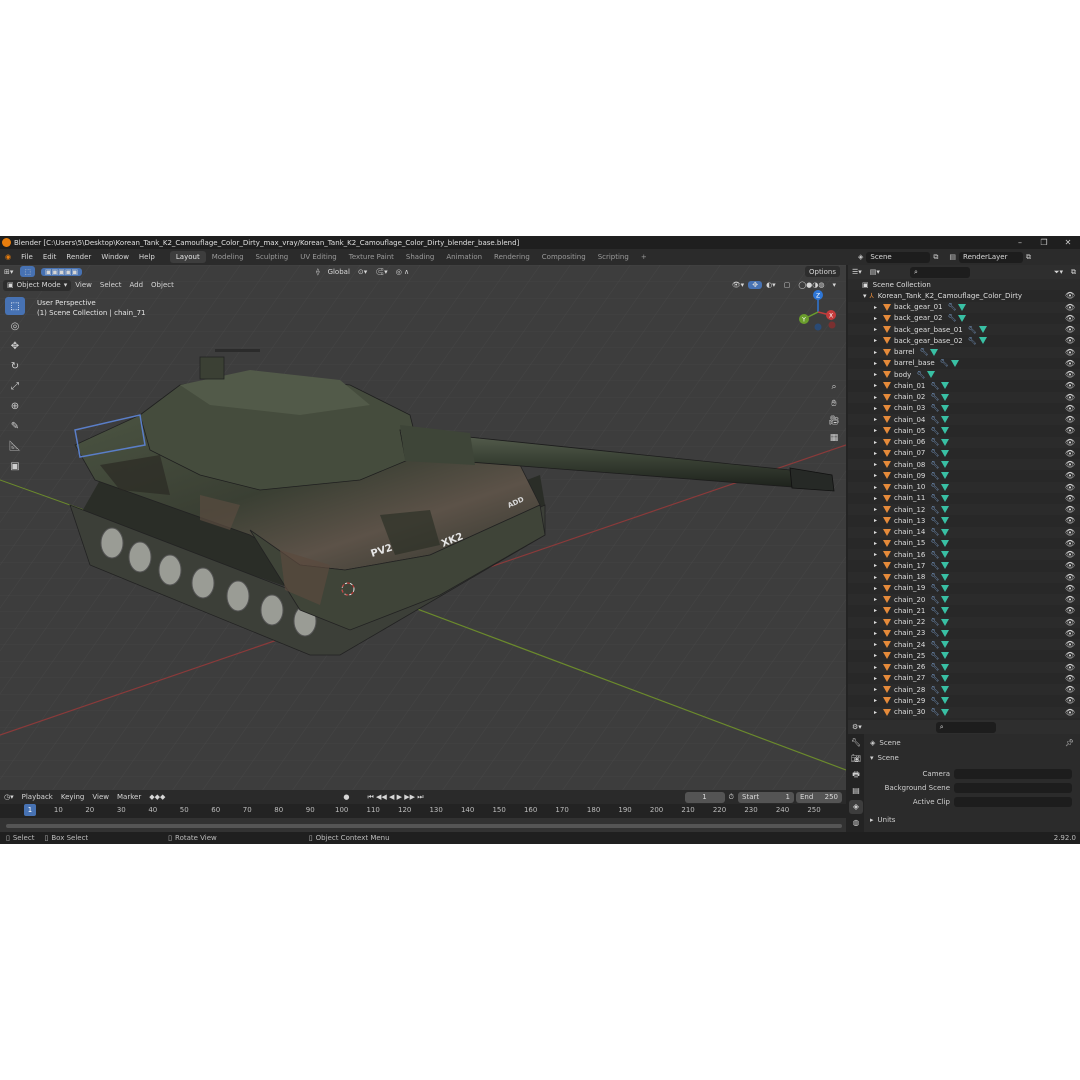 Image resolution: width=1080 pixels, height=1080 pixels. What do you see at coordinates (15, 406) in the screenshot?
I see `transform-tool-icon: ⊕` at bounding box center [15, 406].